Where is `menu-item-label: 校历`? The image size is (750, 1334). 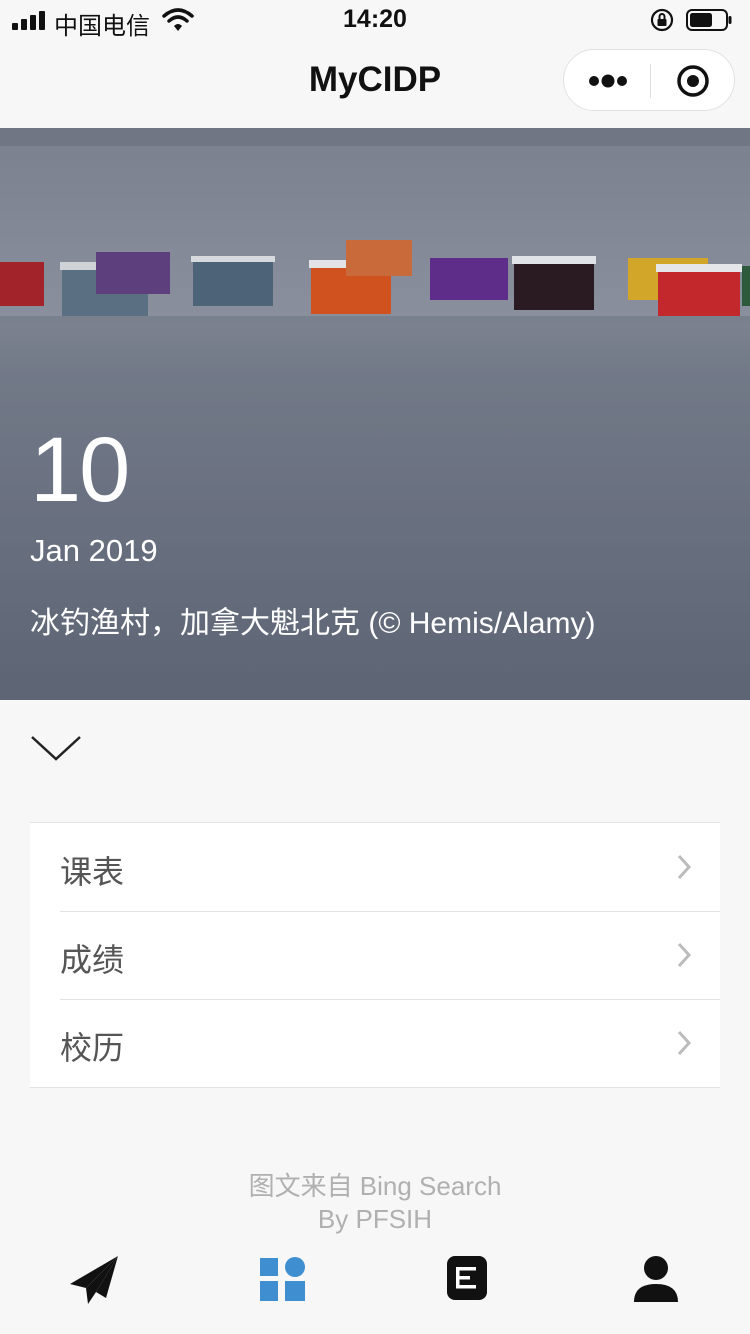
menu-item-label: 校历 is located at coordinates (92, 1048).